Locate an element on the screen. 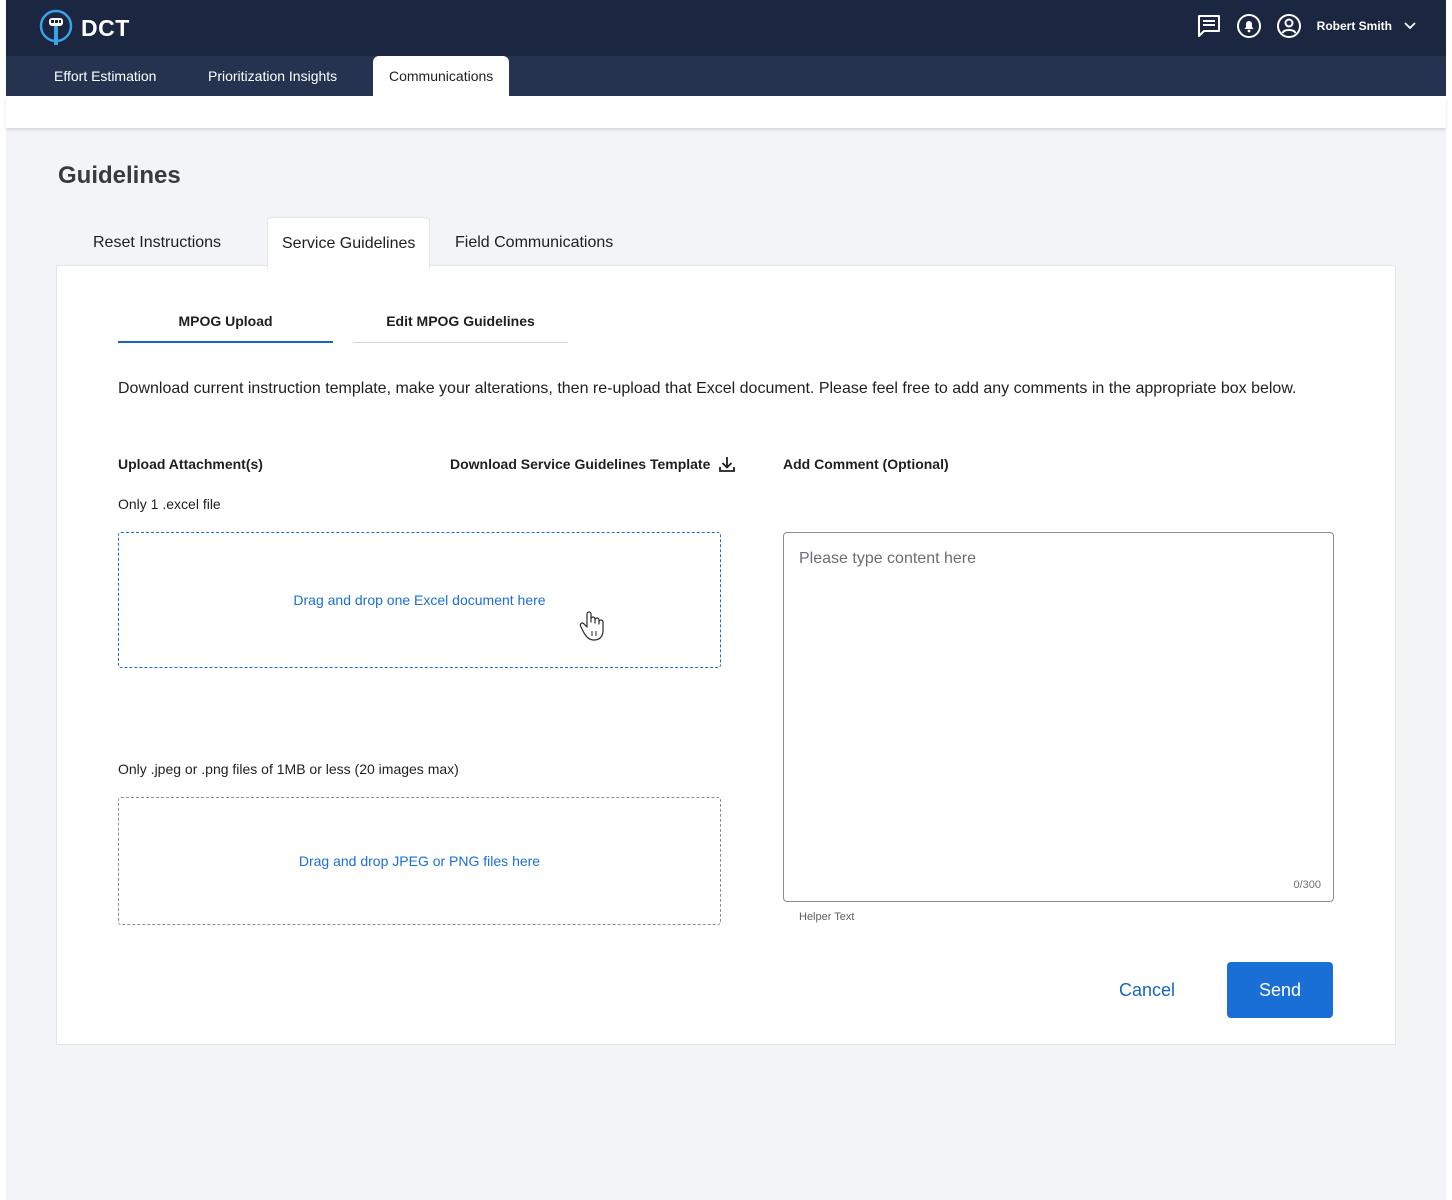  download-icon is located at coordinates (727, 464).